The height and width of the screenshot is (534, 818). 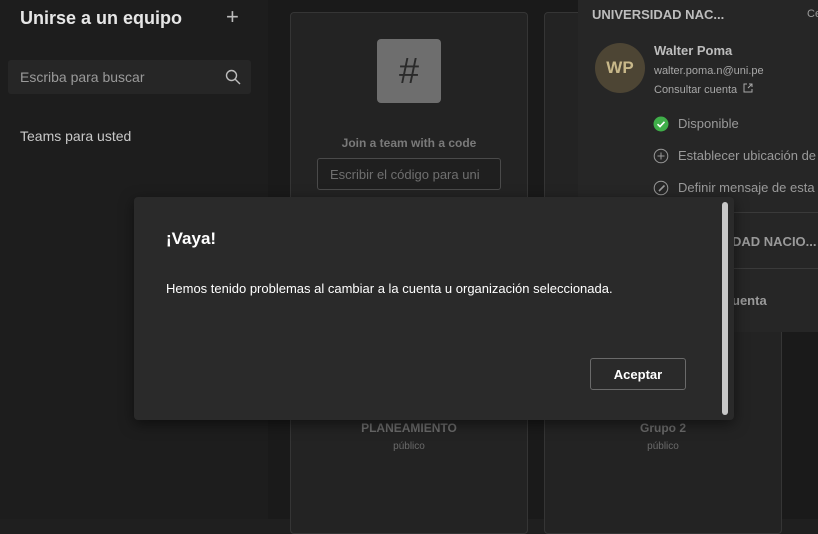 I want to click on message-icon, so click(x=661, y=188).